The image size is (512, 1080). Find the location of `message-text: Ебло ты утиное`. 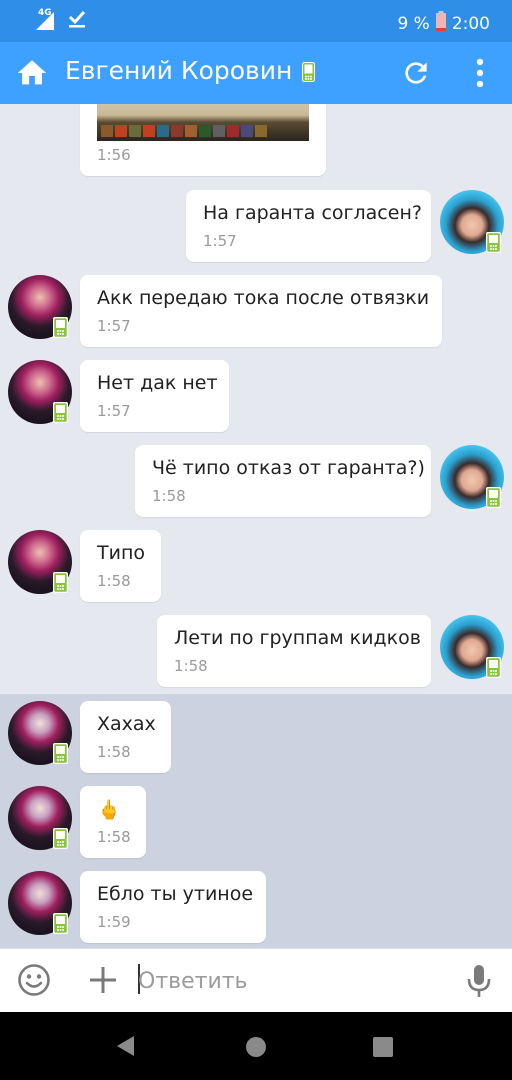

message-text: Ебло ты утиное is located at coordinates (175, 894).